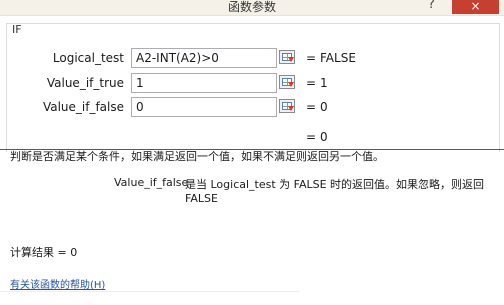 Image resolution: width=504 pixels, height=305 pixels. What do you see at coordinates (150, 291) in the screenshot?
I see `footer-divider` at bounding box center [150, 291].